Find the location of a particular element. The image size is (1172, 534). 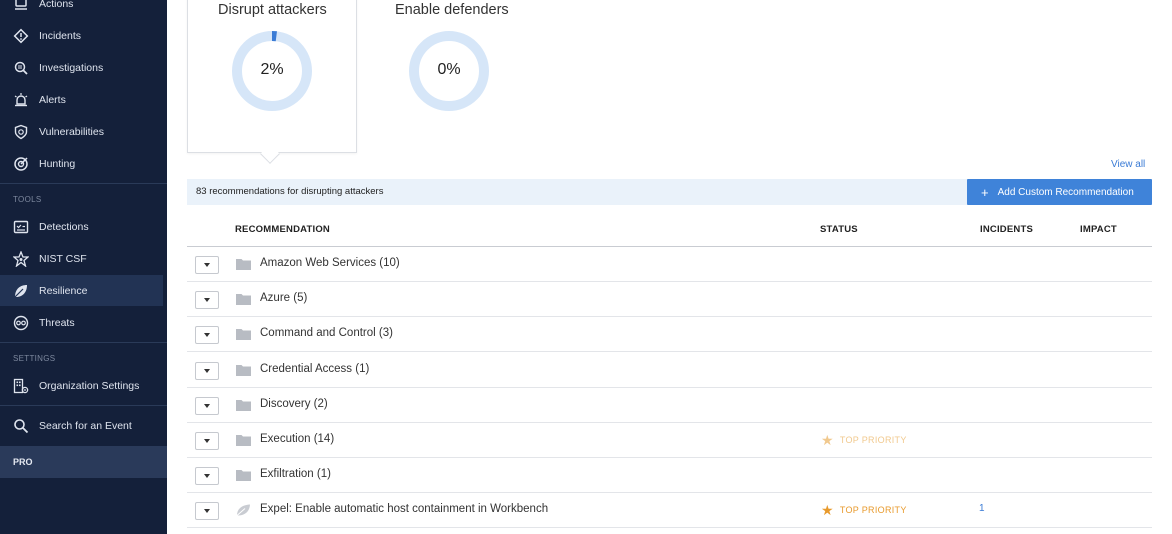

sidebar-item-hunting: Hunting is located at coordinates (81, 163).